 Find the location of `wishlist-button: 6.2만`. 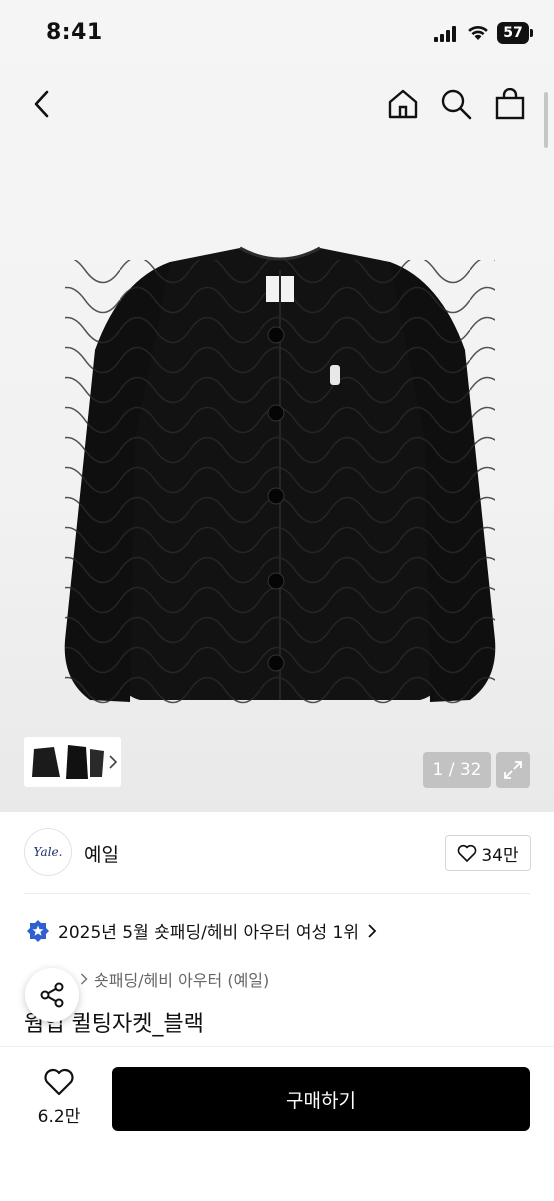

wishlist-button: 6.2만 is located at coordinates (59, 1097).